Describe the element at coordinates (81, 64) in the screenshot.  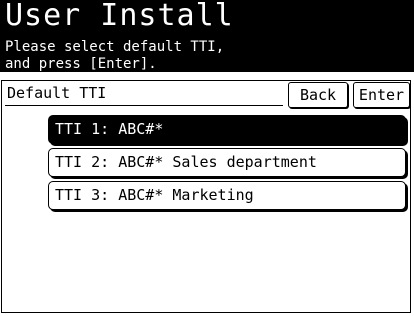
I see `instruction-line-2: and press [Enter].` at that location.